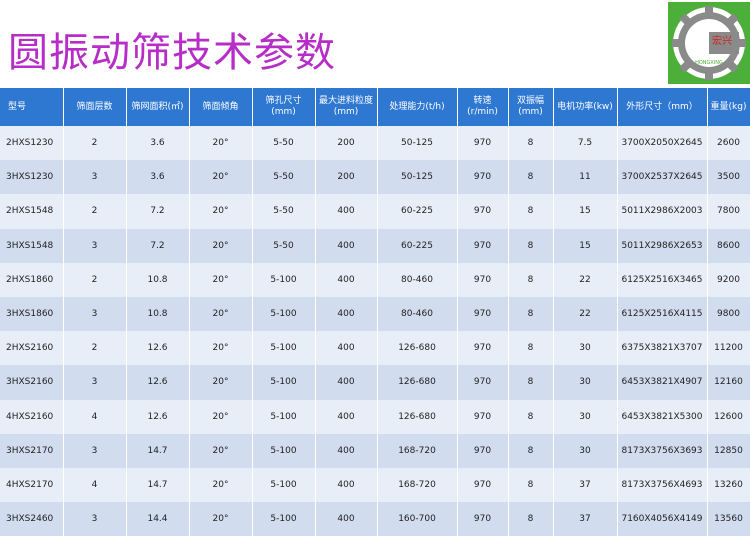 This screenshot has width=750, height=560. What do you see at coordinates (728, 107) in the screenshot?
I see `column-header: 重量(kg)` at bounding box center [728, 107].